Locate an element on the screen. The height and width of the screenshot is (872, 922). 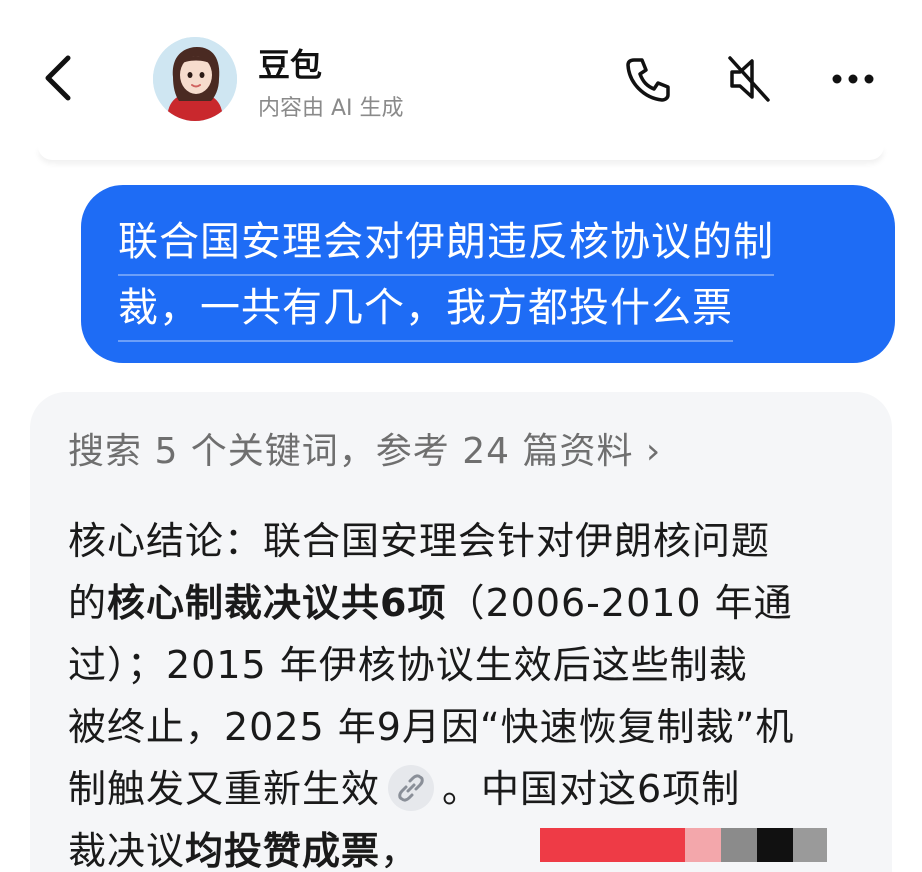
answer-line: 的核心制裁决议共6项（2006-2010 年通 is located at coordinates (468, 603).